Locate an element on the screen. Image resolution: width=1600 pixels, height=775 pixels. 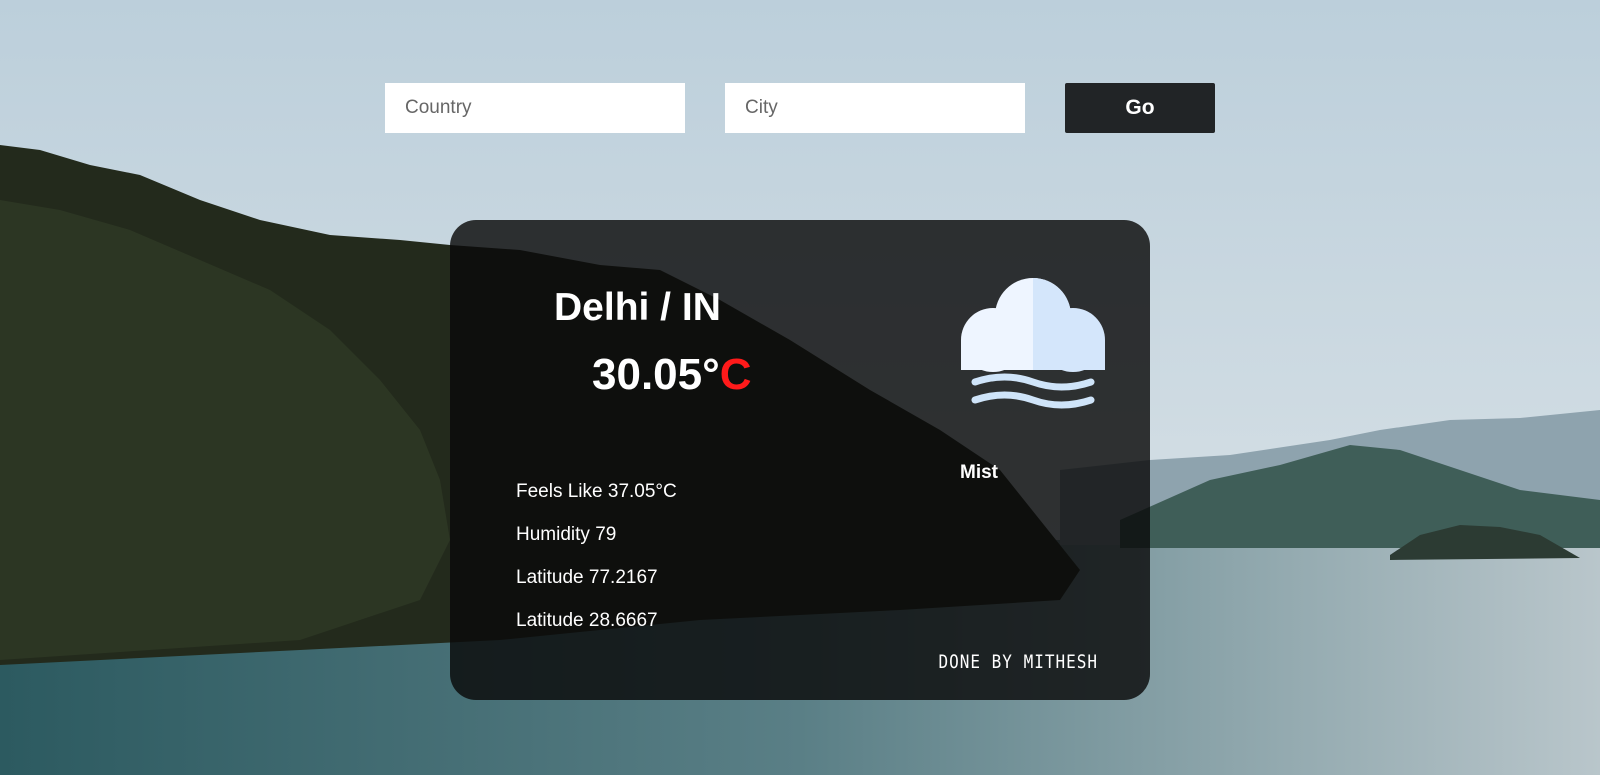
detail-value: 28.6667 is located at coordinates (623, 620).